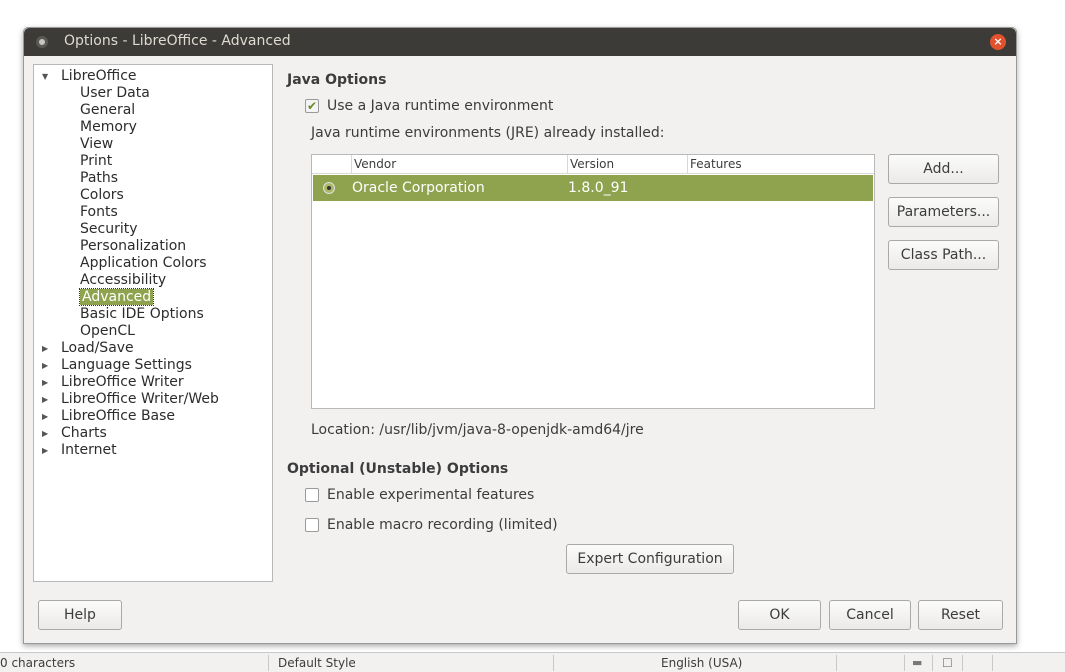 The width and height of the screenshot is (1065, 672). Describe the element at coordinates (153, 399) in the screenshot. I see `tree-node-libreoffice-writer-web: ▶ LibreOffice Writer/Web` at that location.